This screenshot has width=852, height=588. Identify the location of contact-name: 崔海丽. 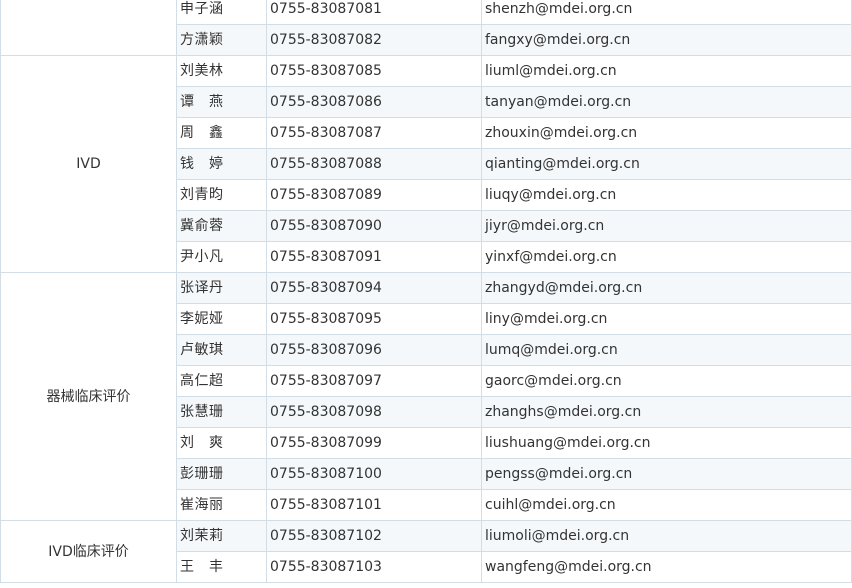
(221, 505).